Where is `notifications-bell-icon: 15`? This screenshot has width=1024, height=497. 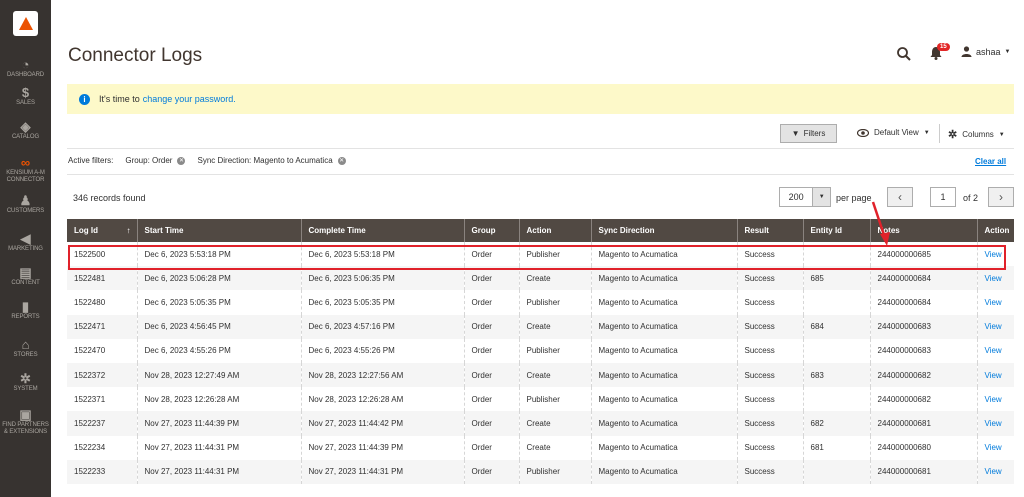 notifications-bell-icon: 15 is located at coordinates (939, 53).